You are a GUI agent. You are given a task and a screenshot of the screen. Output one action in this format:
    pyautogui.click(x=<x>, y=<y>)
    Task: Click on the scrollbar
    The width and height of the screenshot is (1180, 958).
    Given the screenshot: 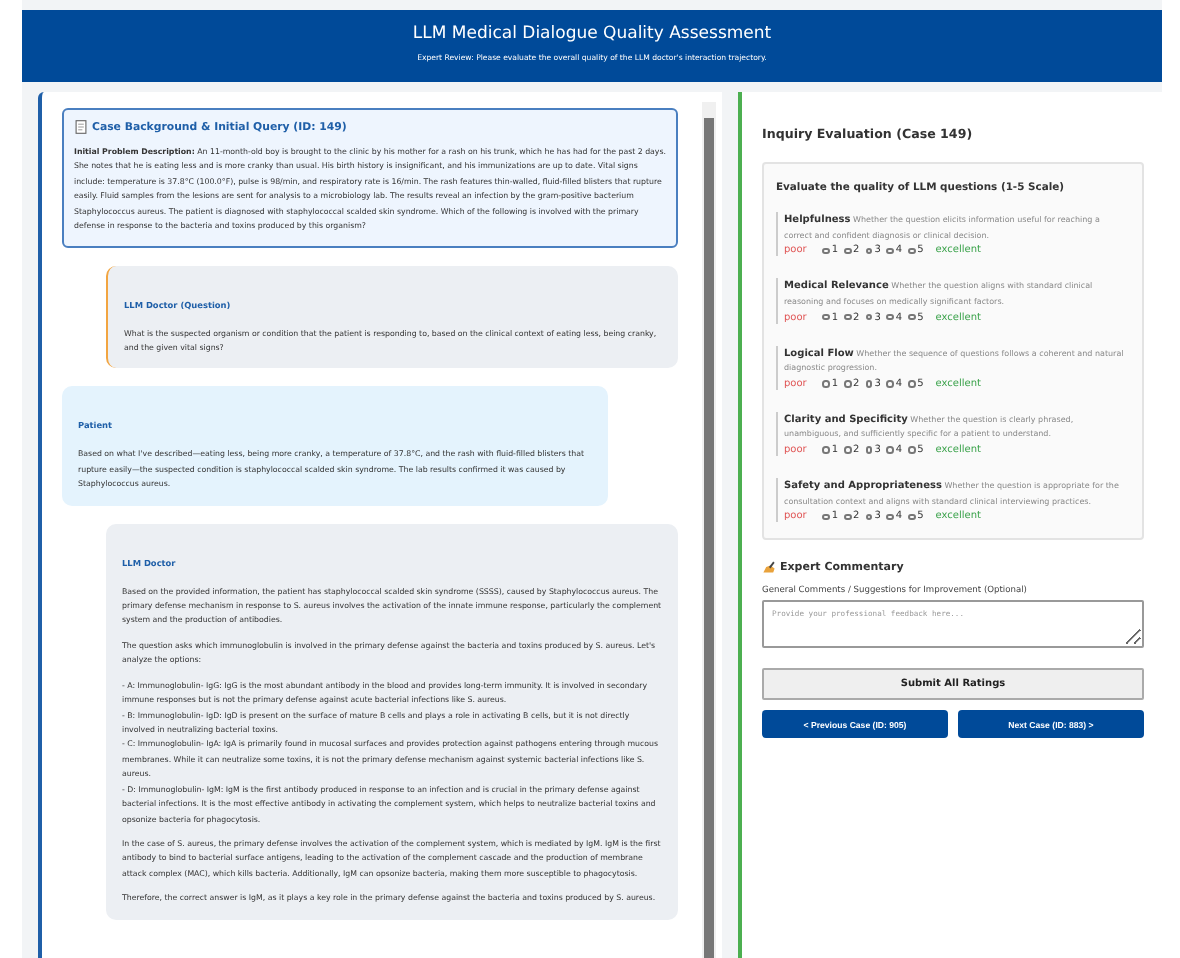 What is the action you would take?
    pyautogui.click(x=709, y=530)
    